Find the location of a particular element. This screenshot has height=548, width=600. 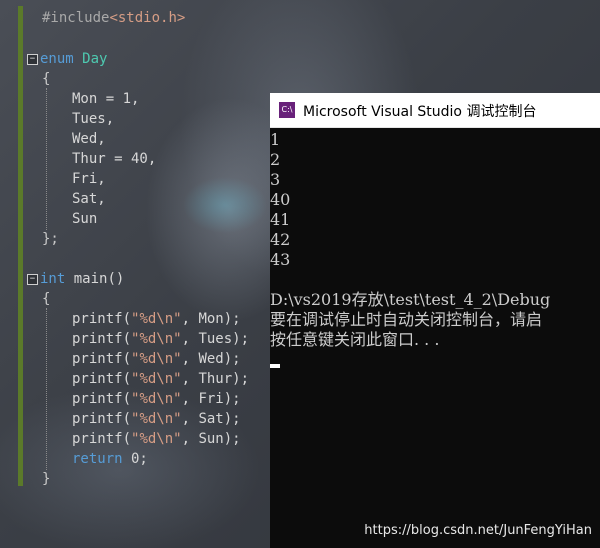

enum-member: Tues, is located at coordinates (93, 119).